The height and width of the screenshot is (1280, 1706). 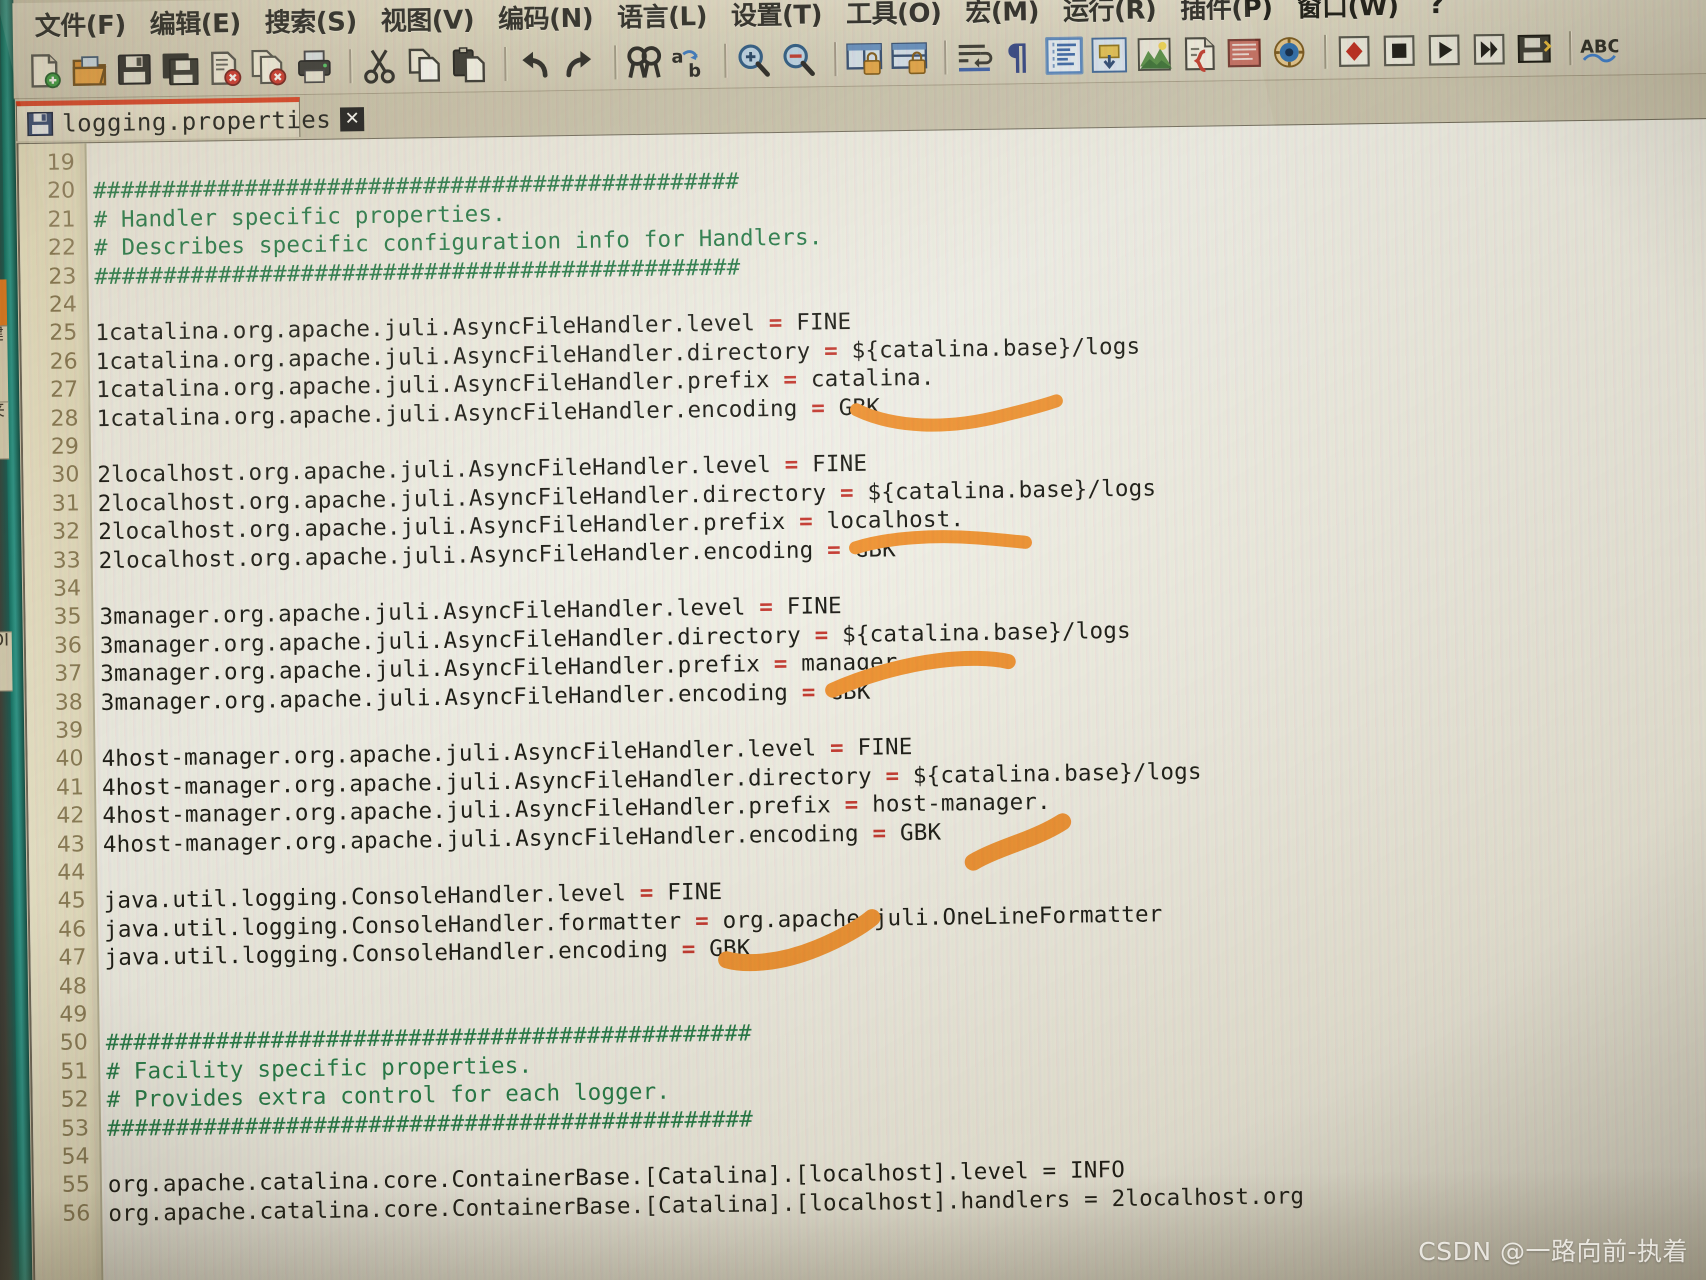 I want to click on spell-check-icon: ABC, so click(x=1599, y=47).